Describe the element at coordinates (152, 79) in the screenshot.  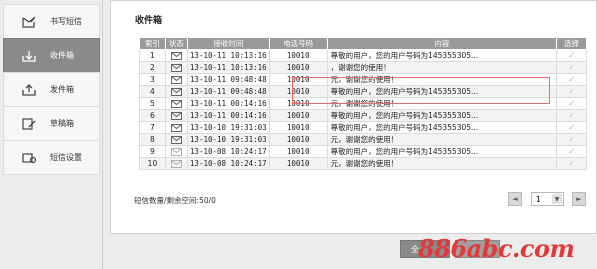
I see `cell-index: 3` at that location.